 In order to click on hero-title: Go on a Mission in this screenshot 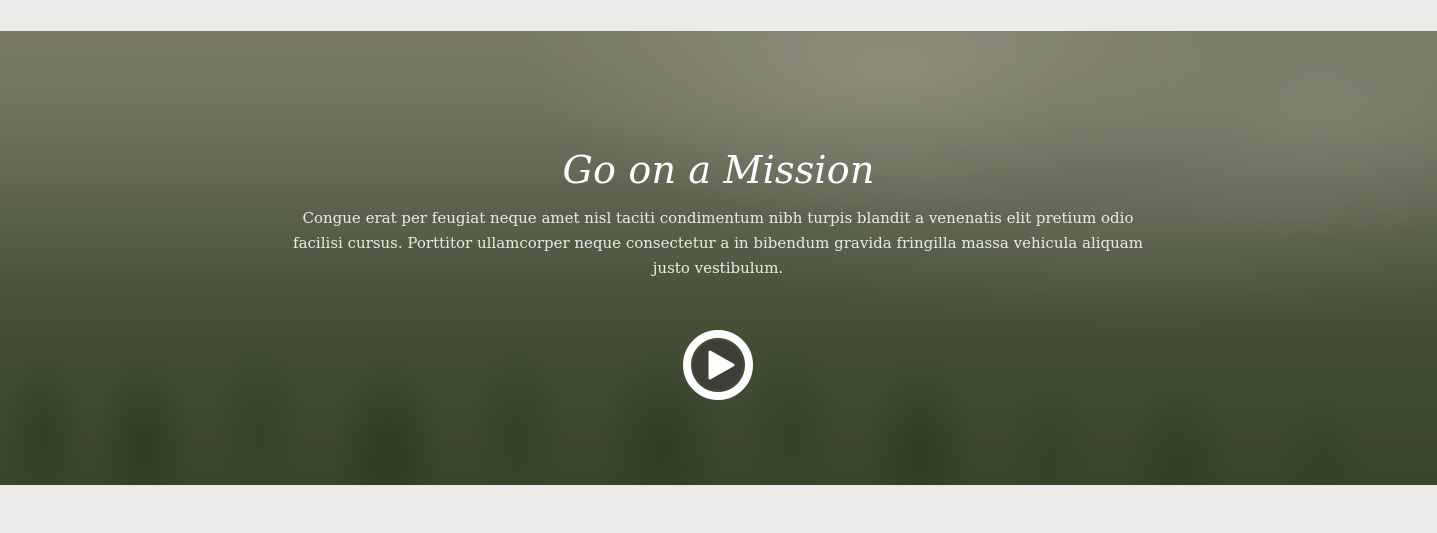, I will do `click(718, 170)`.